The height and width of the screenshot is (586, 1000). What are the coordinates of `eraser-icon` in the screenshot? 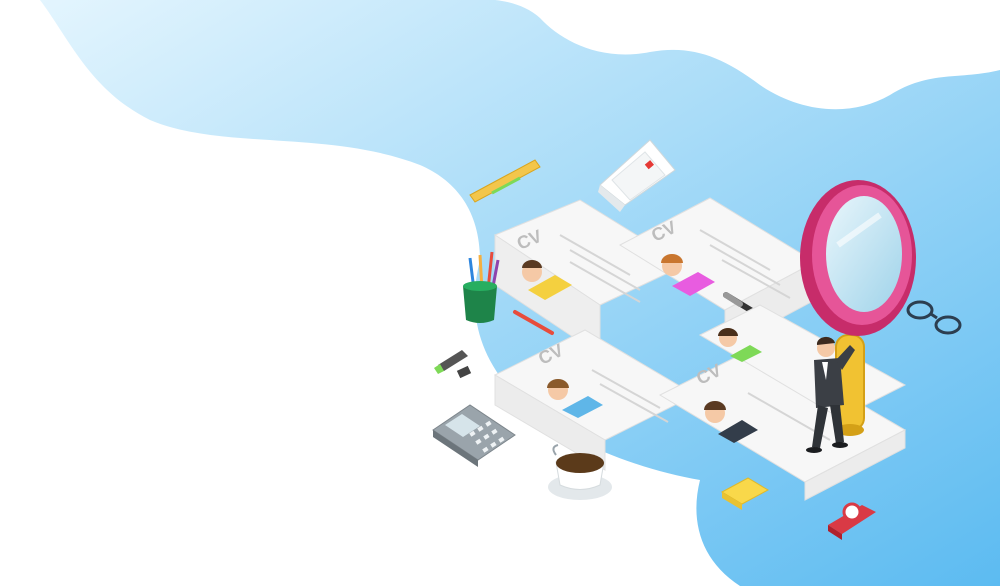 It's located at (464, 372).